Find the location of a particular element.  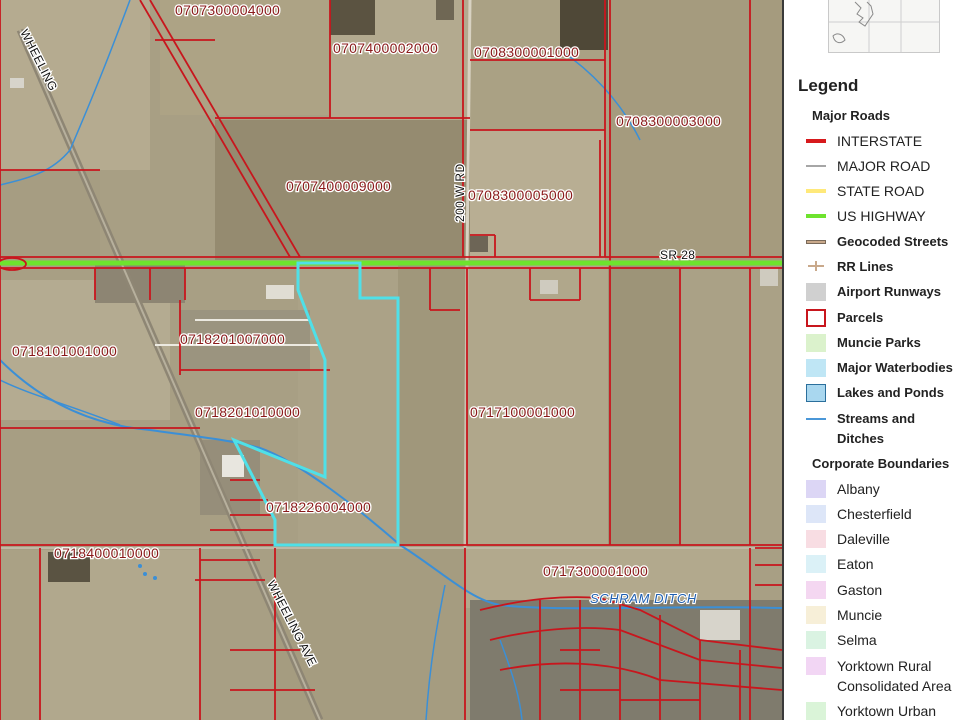

overview-map is located at coordinates (884, 26).